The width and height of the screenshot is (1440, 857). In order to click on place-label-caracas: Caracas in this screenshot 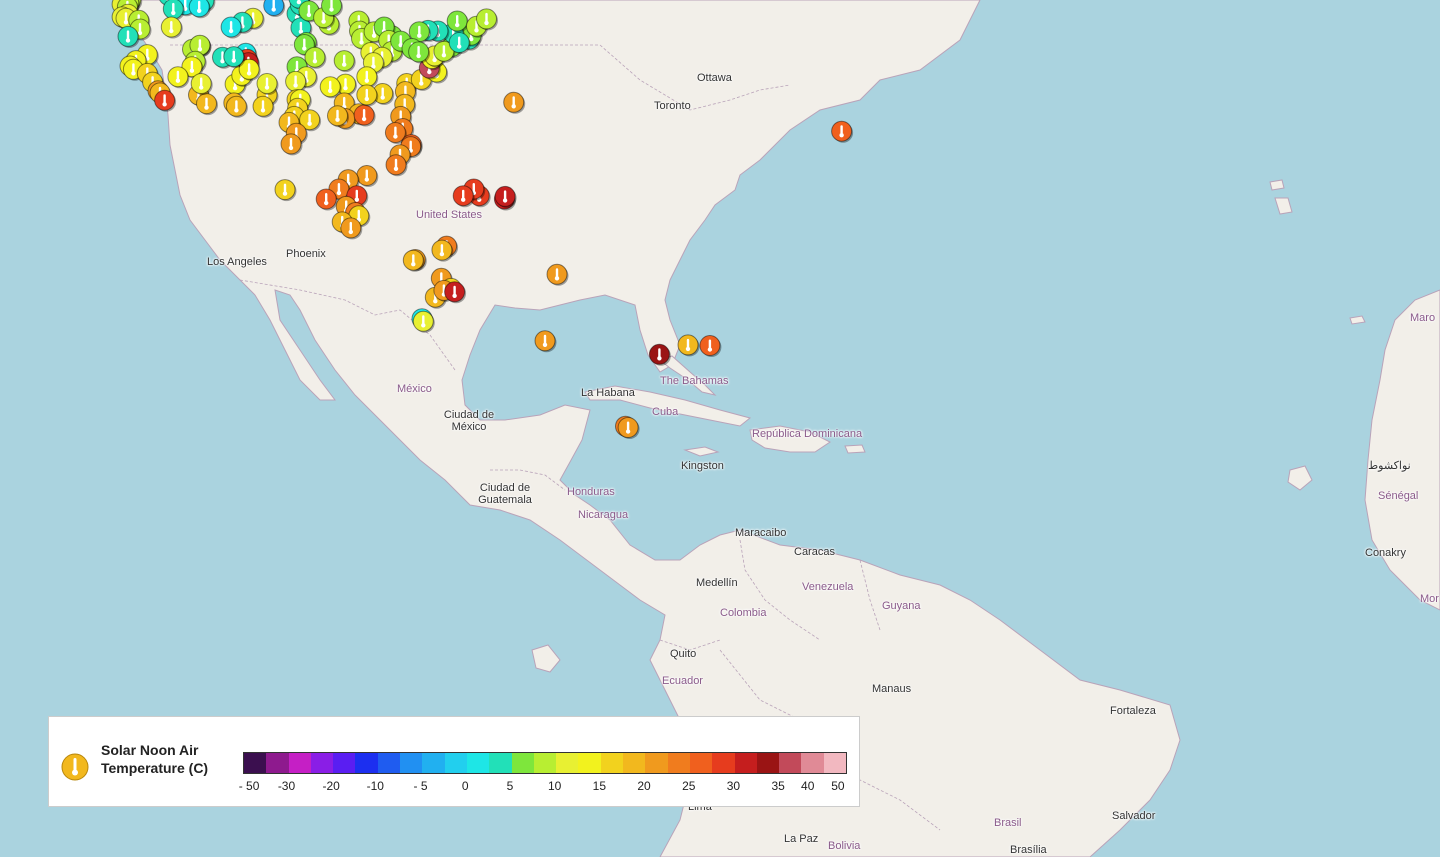, I will do `click(814, 552)`.